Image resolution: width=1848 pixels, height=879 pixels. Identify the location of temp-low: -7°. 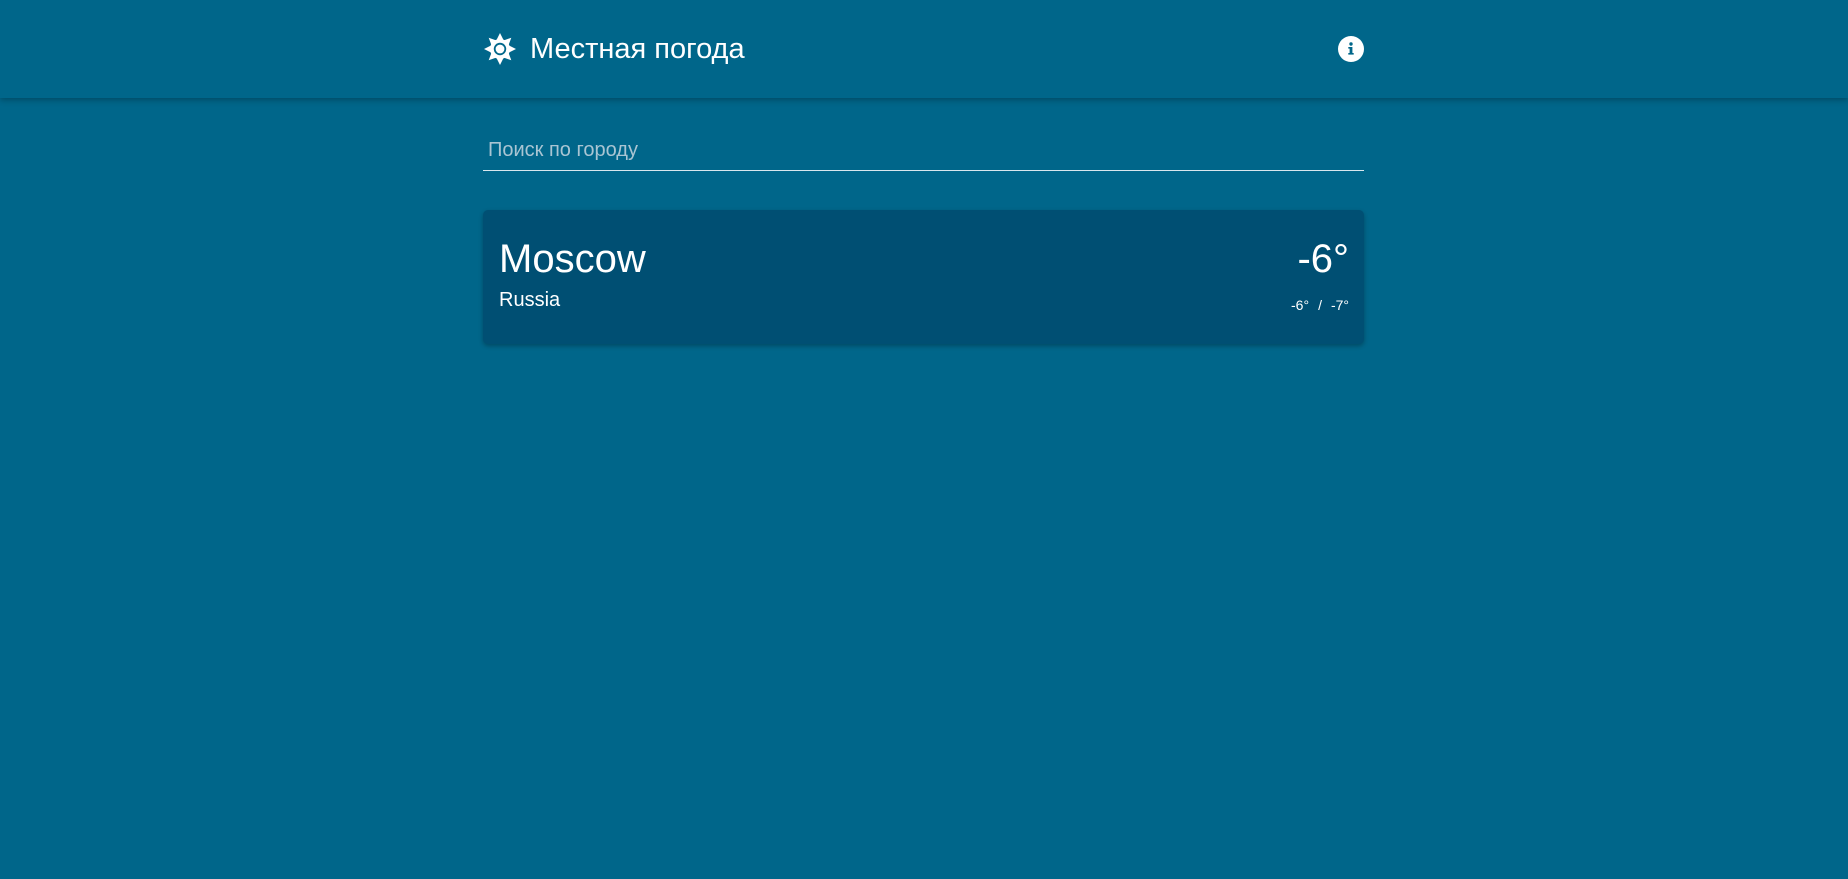
(1339, 305).